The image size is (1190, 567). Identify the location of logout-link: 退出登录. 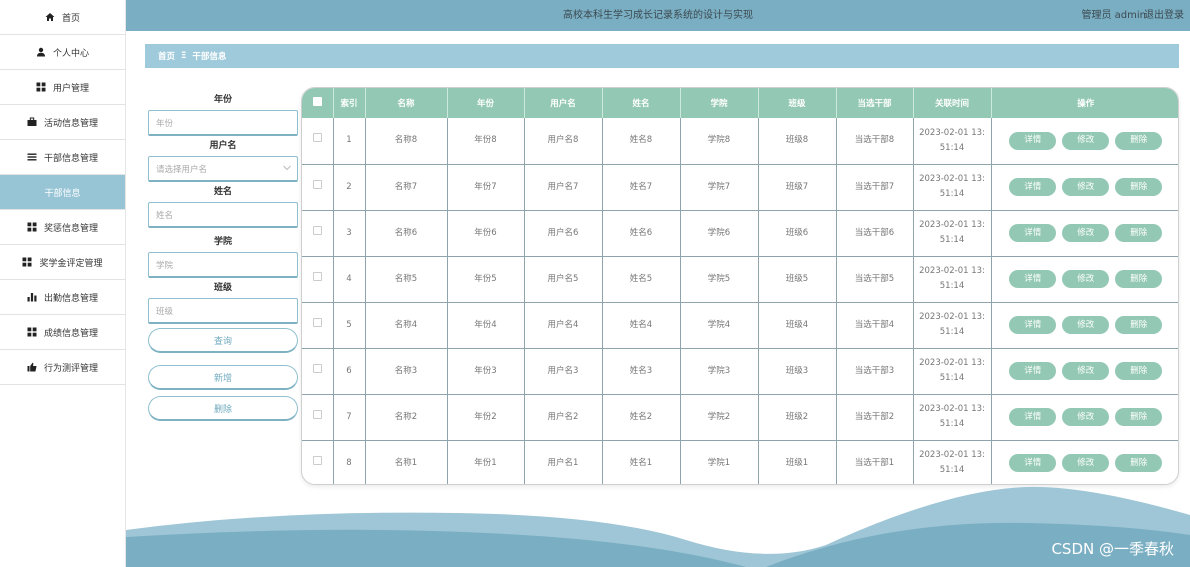
(1164, 15).